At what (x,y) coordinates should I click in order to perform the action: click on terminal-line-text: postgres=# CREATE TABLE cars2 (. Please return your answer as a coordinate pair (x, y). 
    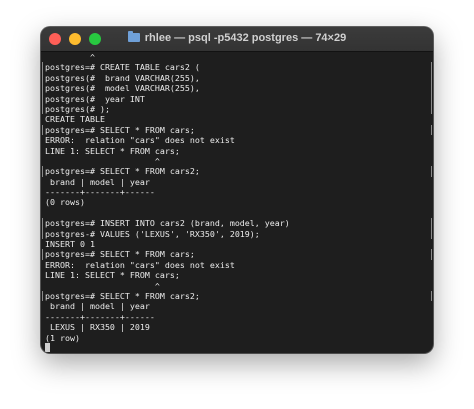
    Looking at the image, I should click on (122, 67).